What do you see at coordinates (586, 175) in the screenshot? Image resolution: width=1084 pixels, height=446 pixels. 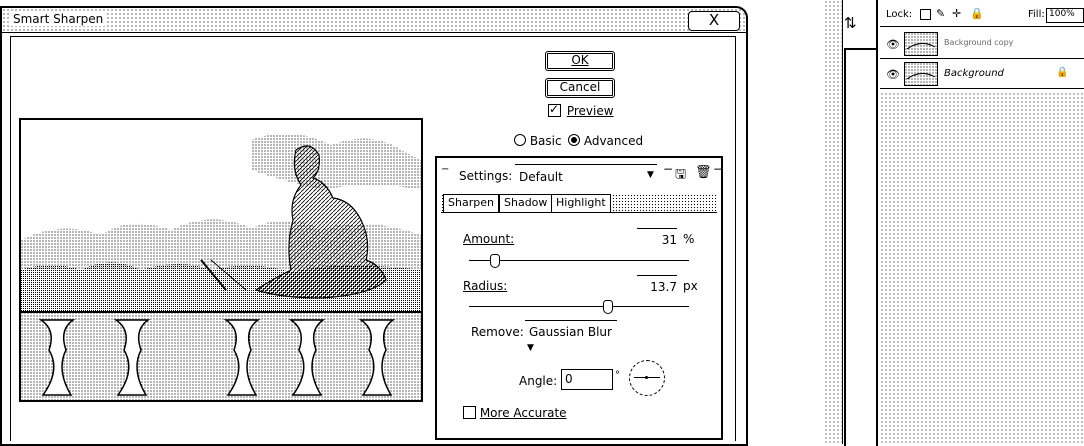 I see `settings-dropdown: Default ▼` at bounding box center [586, 175].